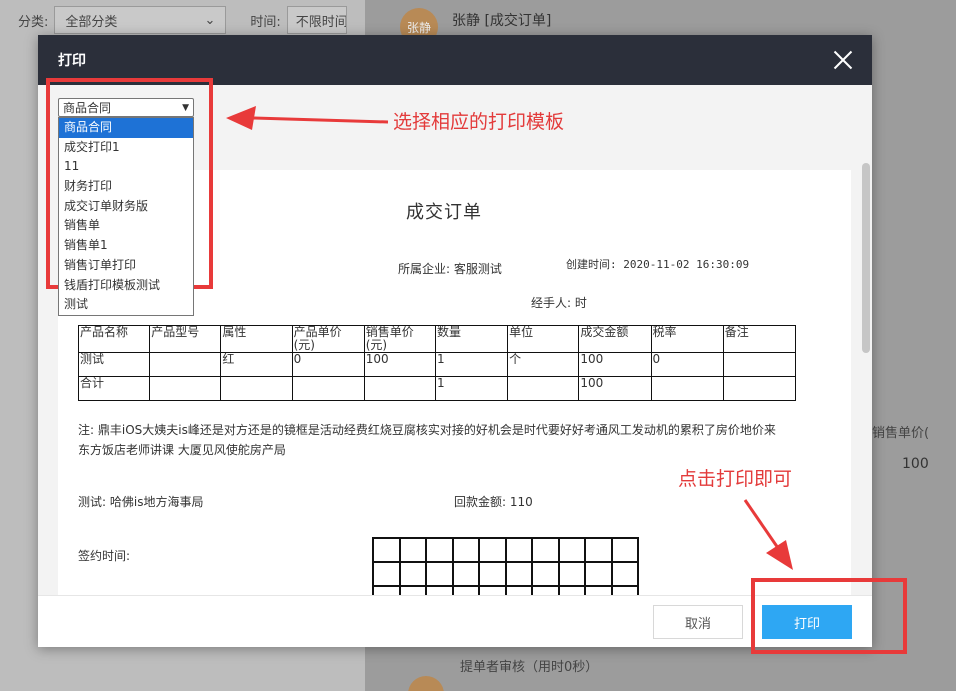 This screenshot has height=691, width=956. I want to click on filter-bar: 分类: 全部分类 ⌄ 时间: 不限时间, so click(182, 20).